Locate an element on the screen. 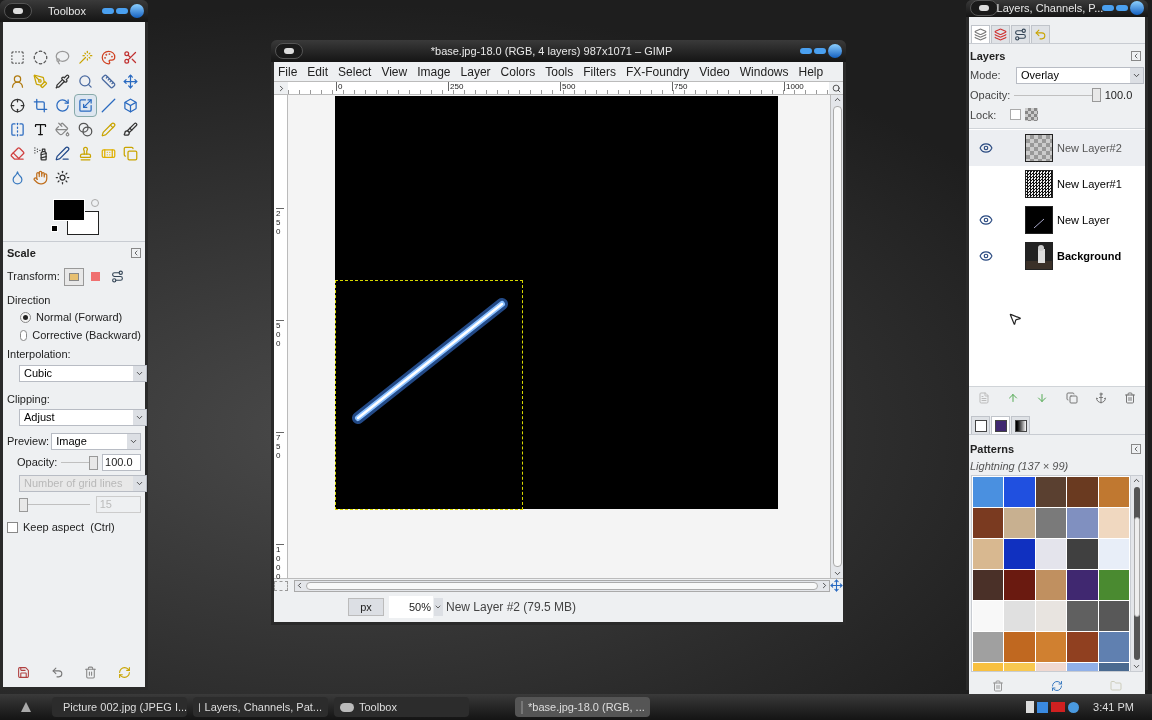  mode-label: Mode: is located at coordinates (986, 76).